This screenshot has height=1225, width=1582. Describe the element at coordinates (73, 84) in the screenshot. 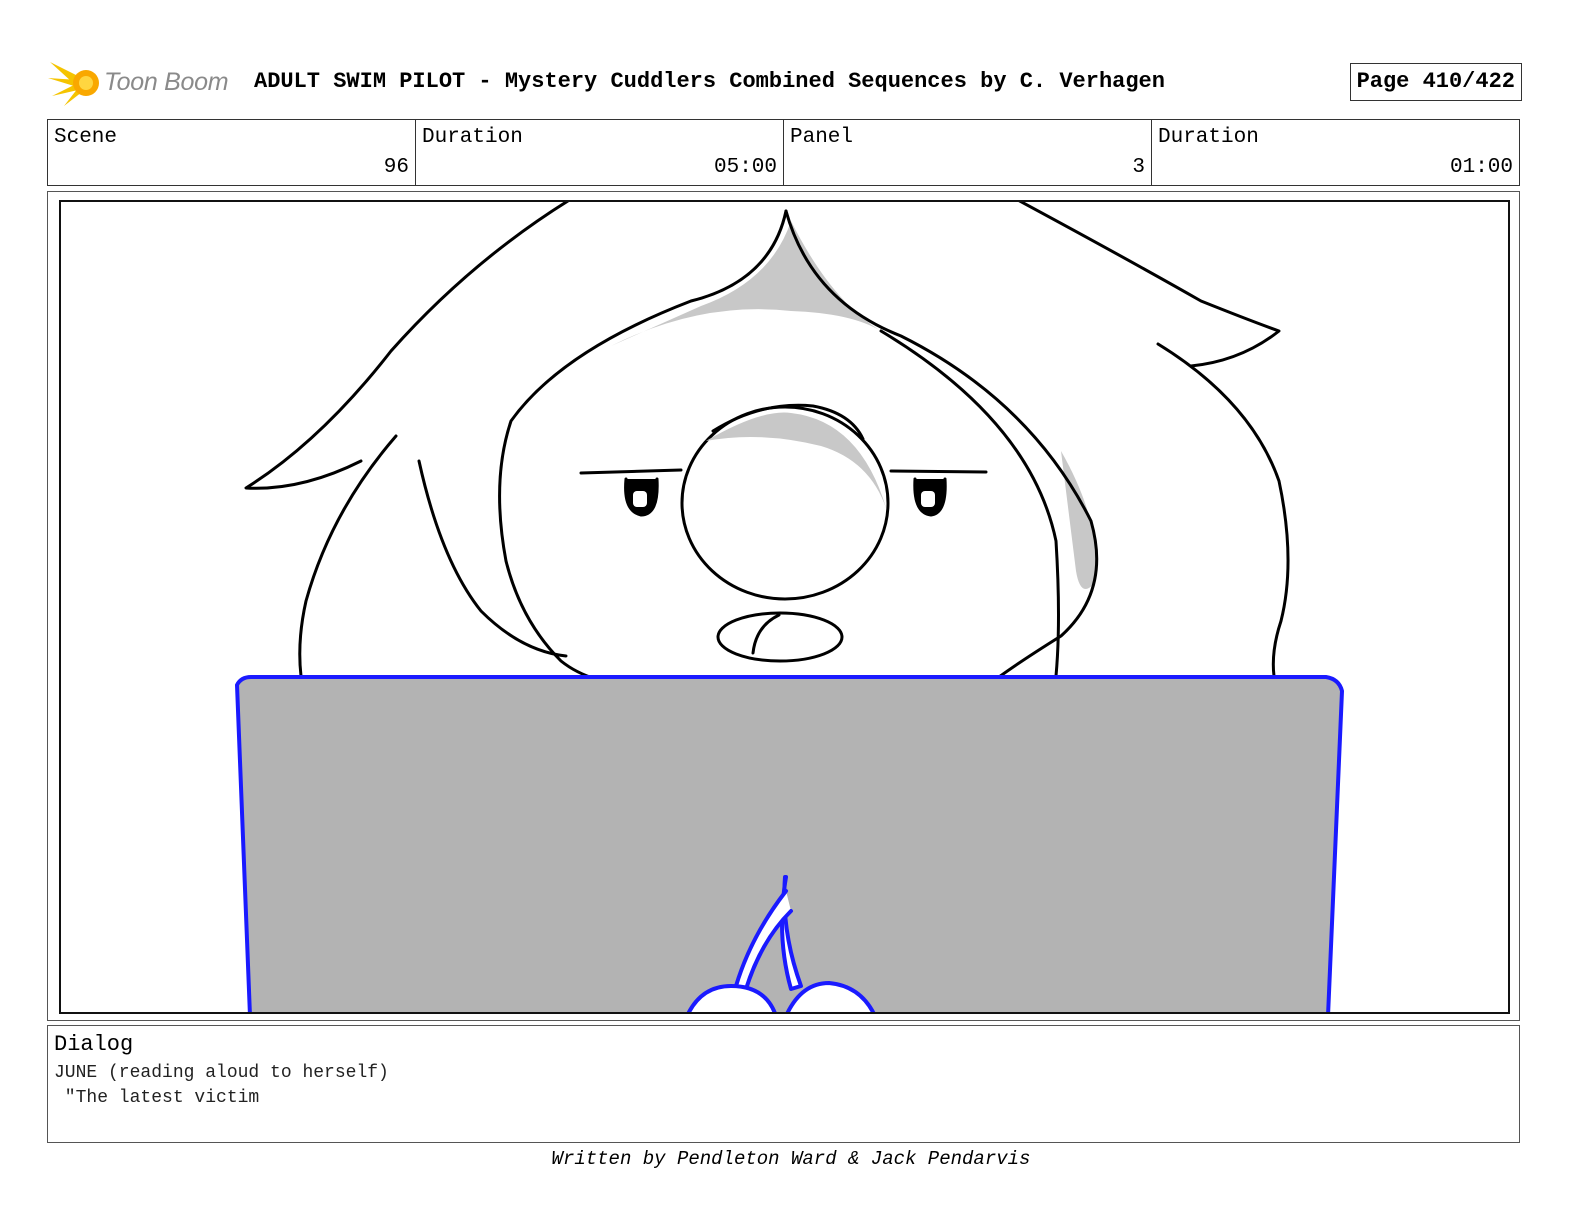

I see `starburst-icon` at that location.